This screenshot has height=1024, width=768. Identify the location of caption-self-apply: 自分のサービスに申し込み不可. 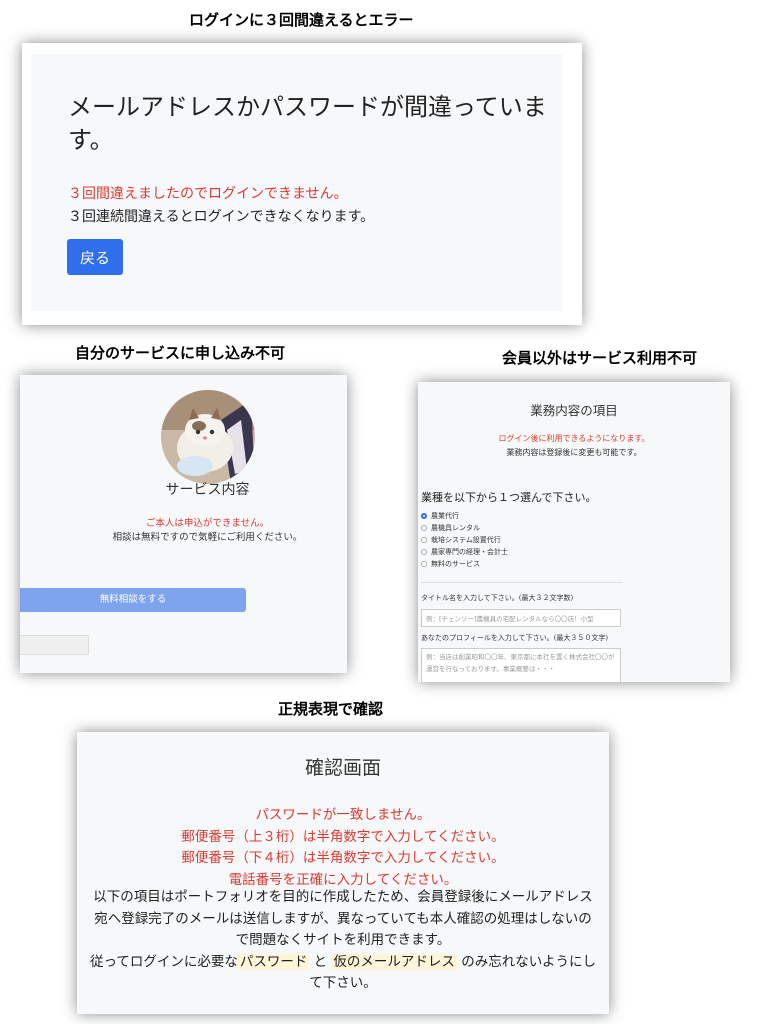
(180, 353).